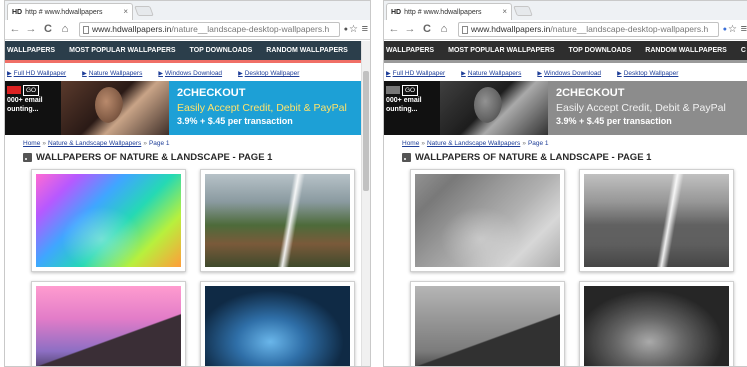 Image resolution: width=747 pixels, height=367 pixels. What do you see at coordinates (14, 90) in the screenshot?
I see `flag-icon` at bounding box center [14, 90].